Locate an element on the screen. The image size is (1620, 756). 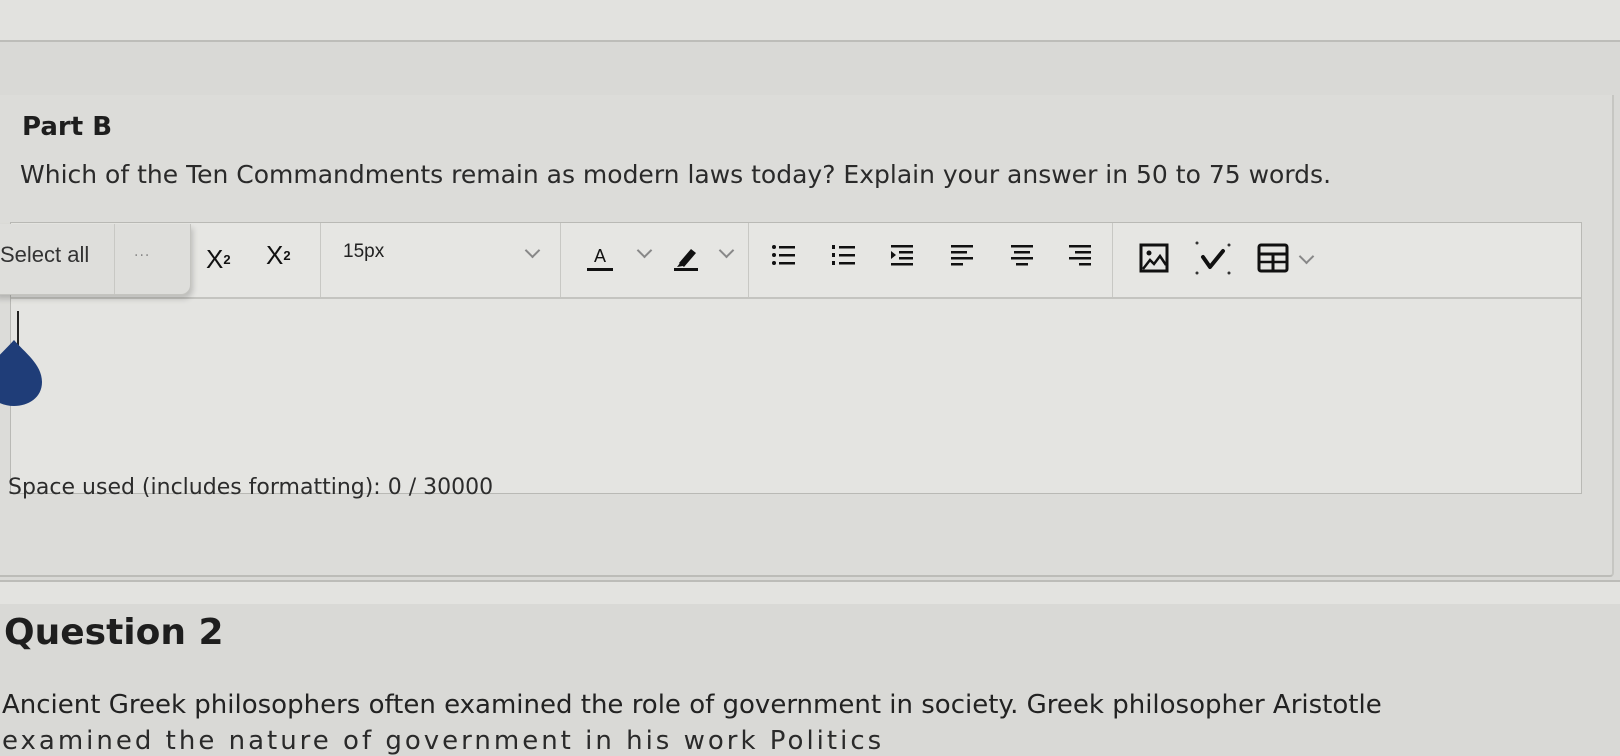
highlight-color-button is located at coordinates (686, 257).